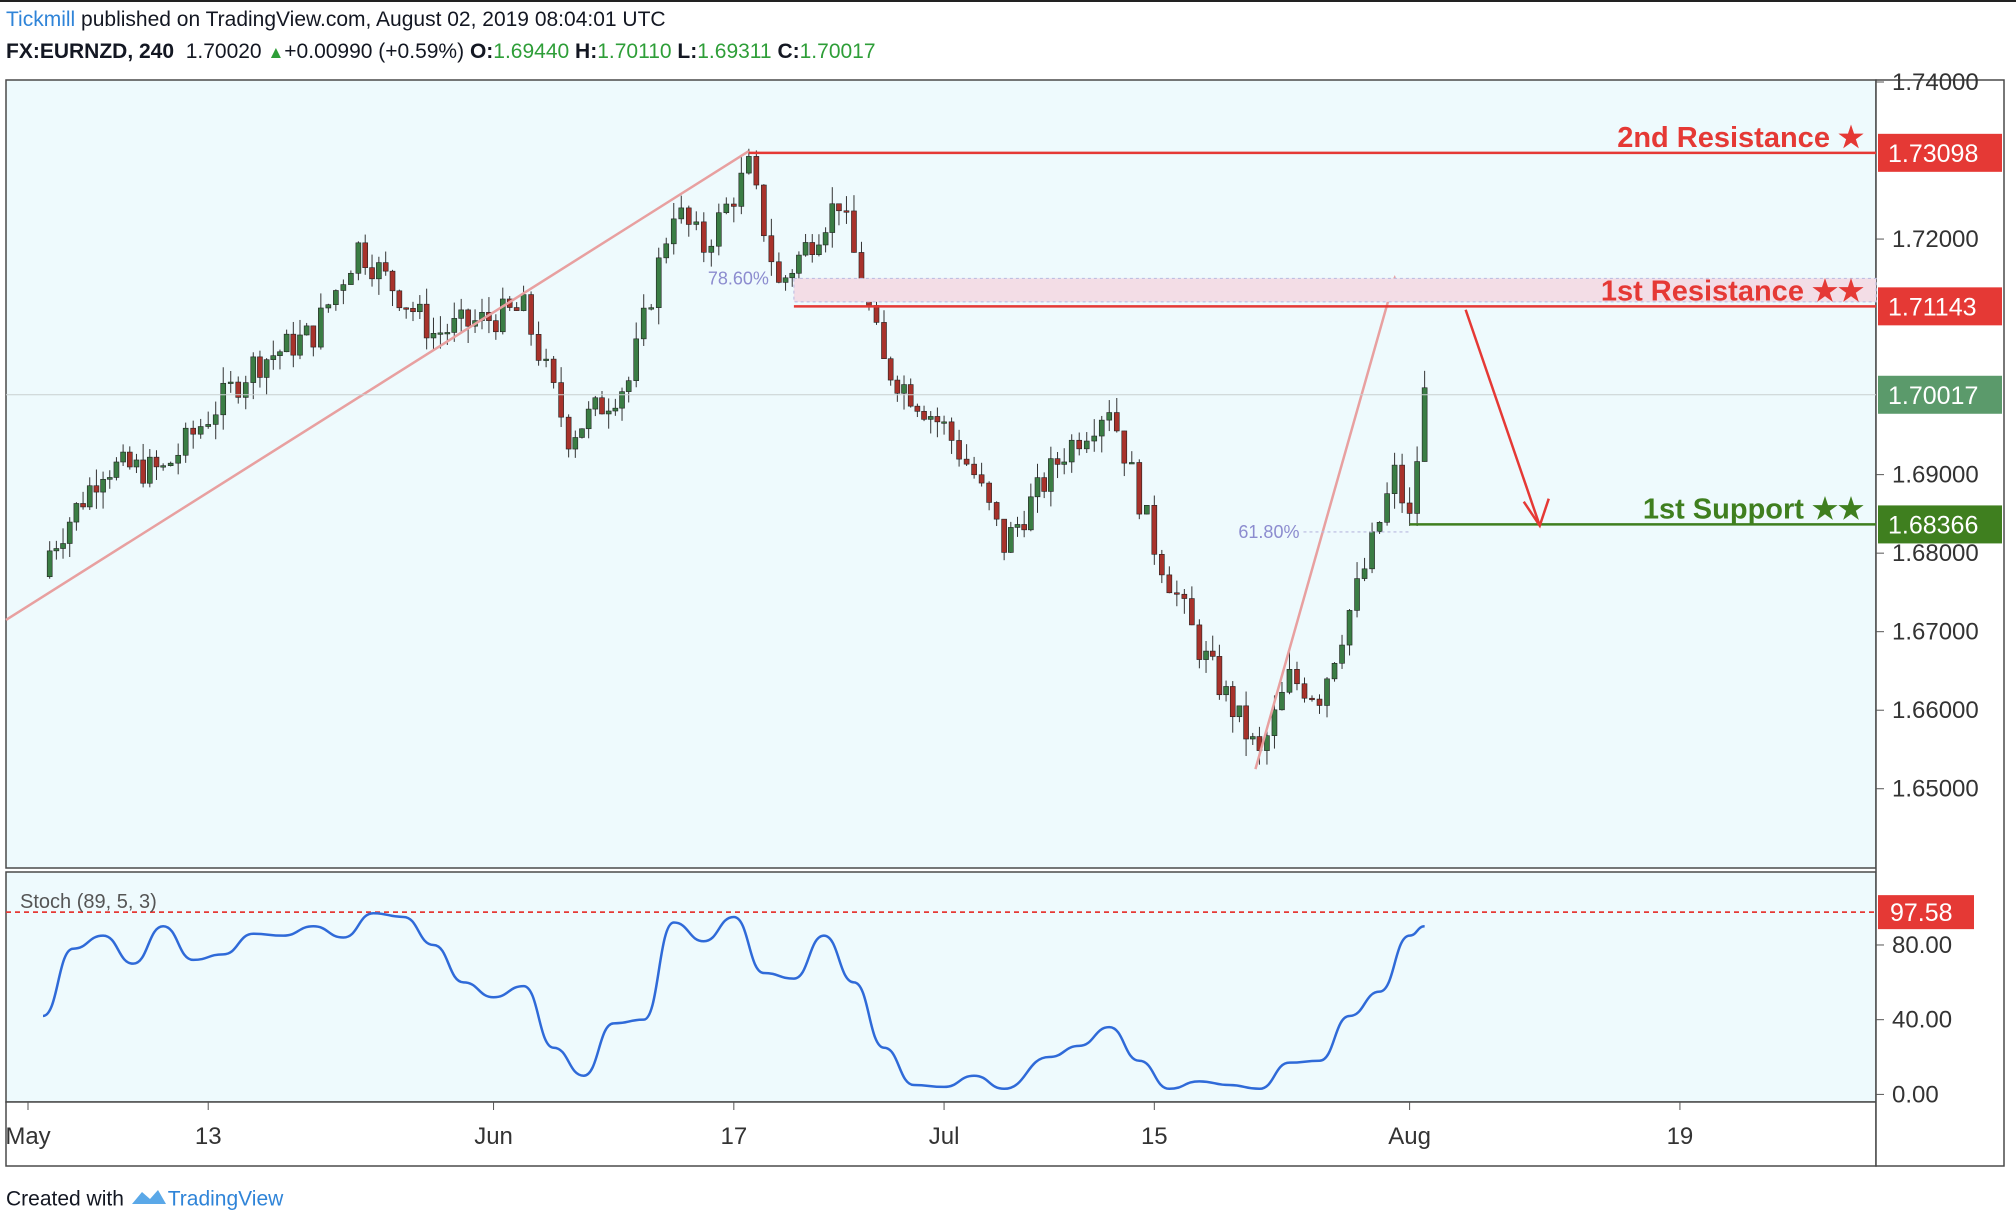 This screenshot has width=2016, height=1220. Describe the element at coordinates (149, 1200) in the screenshot. I see `tradingview-logo-icon` at that location.